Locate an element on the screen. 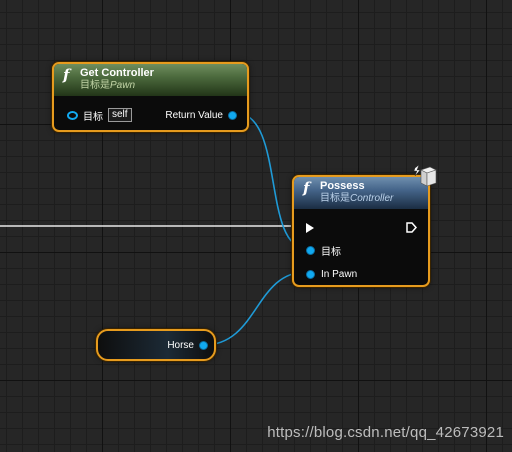 The height and width of the screenshot is (452, 512). network-cube-icon is located at coordinates (425, 175).